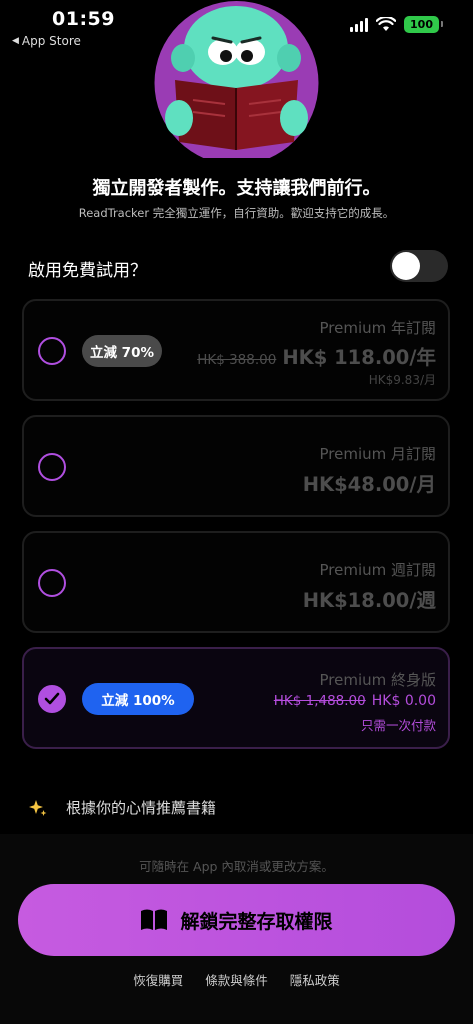 The height and width of the screenshot is (1024, 473). What do you see at coordinates (236, 466) in the screenshot?
I see `plan-card-monthly: Premium 月訂閱 HK$48.00/月` at bounding box center [236, 466].